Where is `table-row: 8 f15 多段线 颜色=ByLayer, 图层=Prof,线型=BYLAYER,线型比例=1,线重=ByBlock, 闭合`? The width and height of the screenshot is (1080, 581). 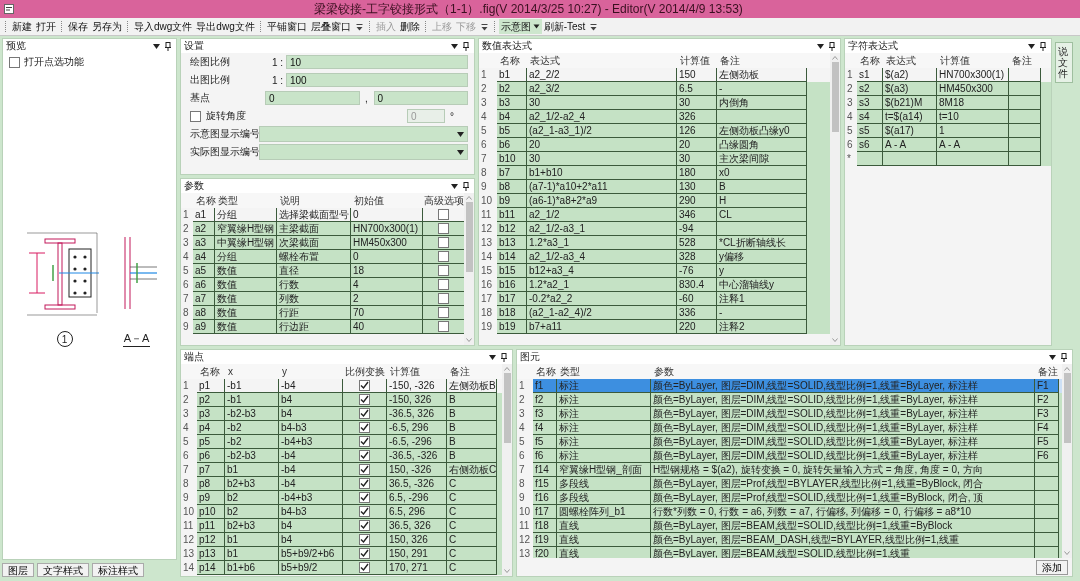
table-row: 8 f15 多段线 颜色=ByLayer, 图层=Prof,线型=BYLAYER,线型比例=1,线重=ByBlock, 闭合 is located at coordinates (789, 484).